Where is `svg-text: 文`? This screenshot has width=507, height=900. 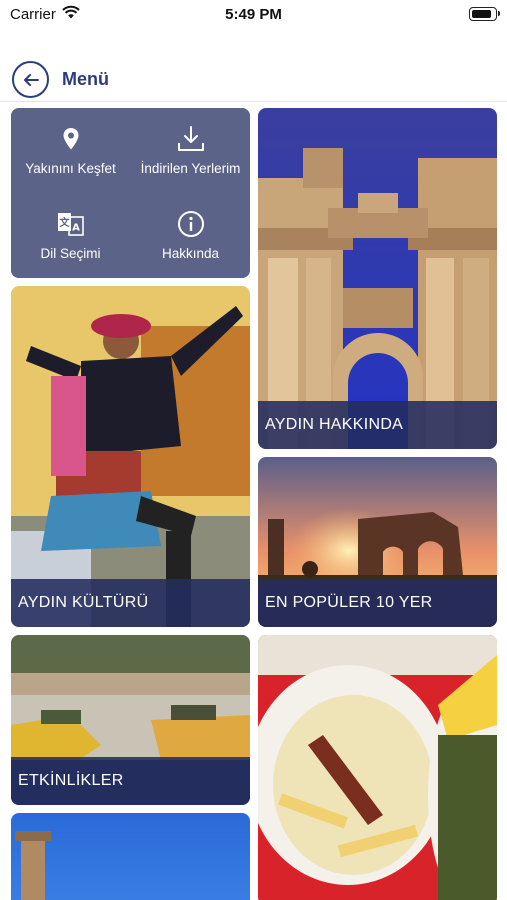 svg-text: 文 is located at coordinates (64, 222).